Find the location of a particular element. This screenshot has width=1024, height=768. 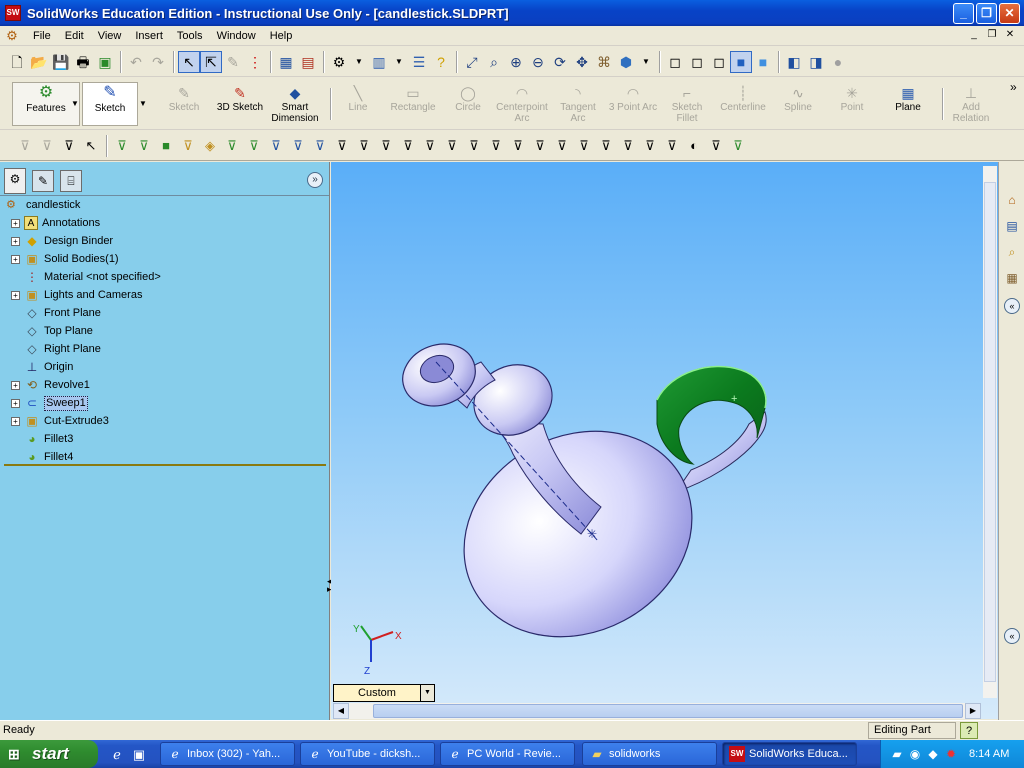

filter-connection-points-icon: ⊽ is located at coordinates (562, 146).